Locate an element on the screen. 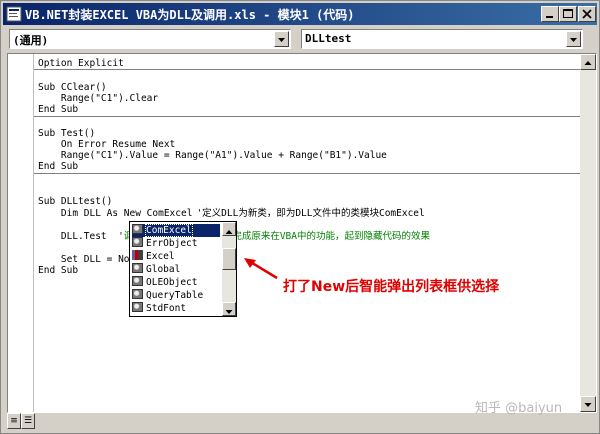 The width and height of the screenshot is (600, 434). maximize-button is located at coordinates (568, 14).